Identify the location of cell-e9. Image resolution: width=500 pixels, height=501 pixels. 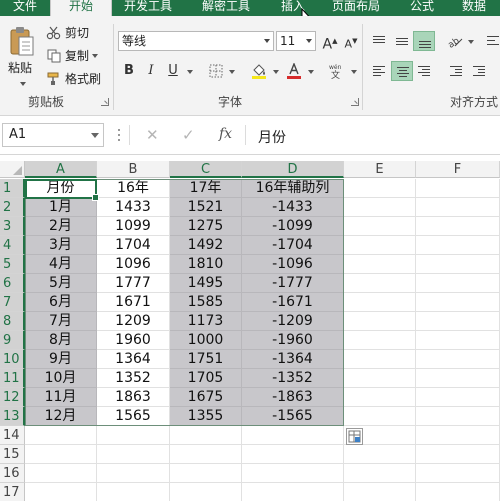
(380, 340).